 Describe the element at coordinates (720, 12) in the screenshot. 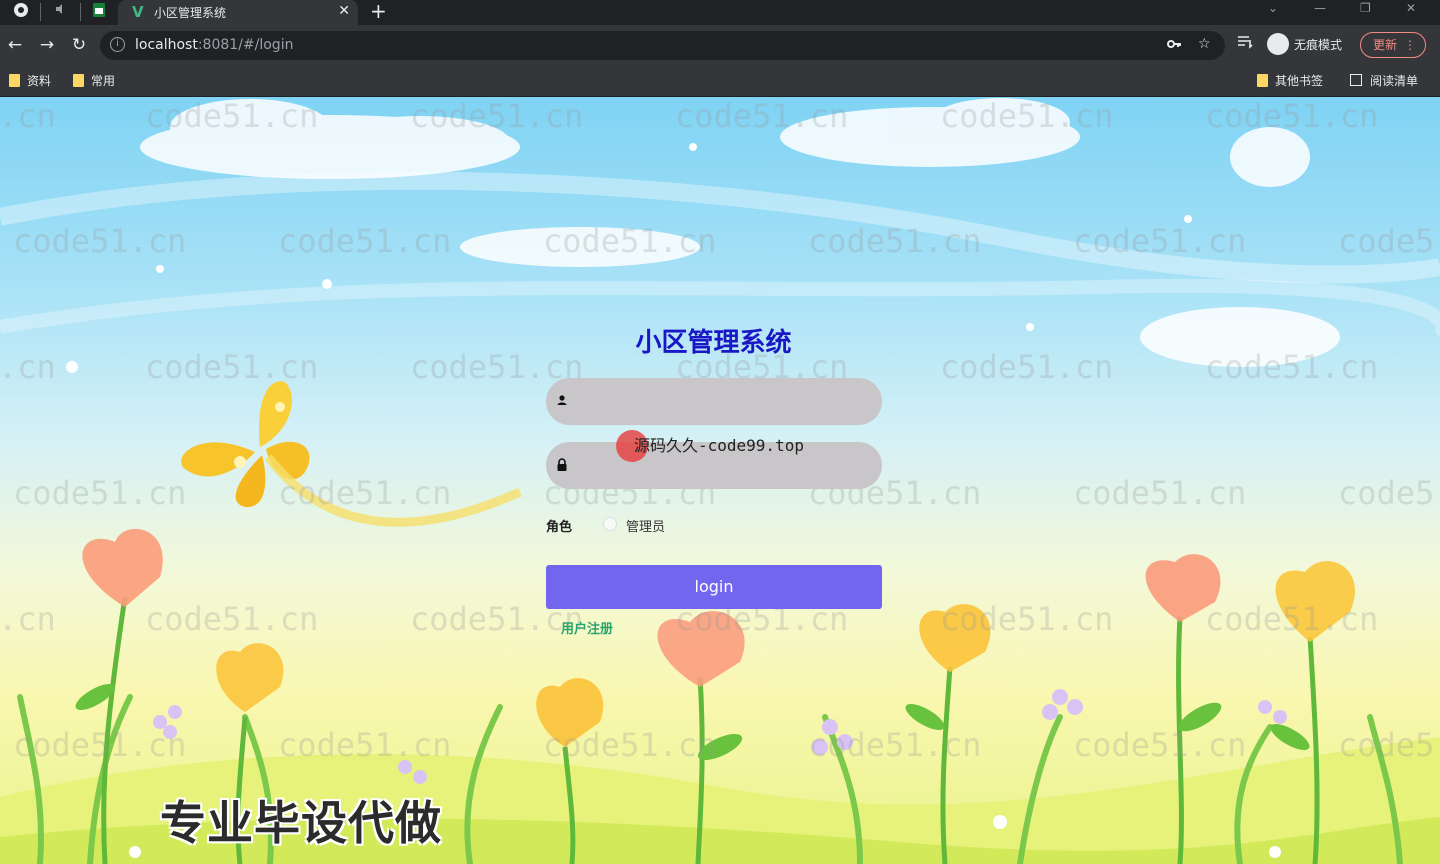

I see `browser-tabbar: V 小区管理系统 ✕ + ⌄ — ❐ ✕` at that location.